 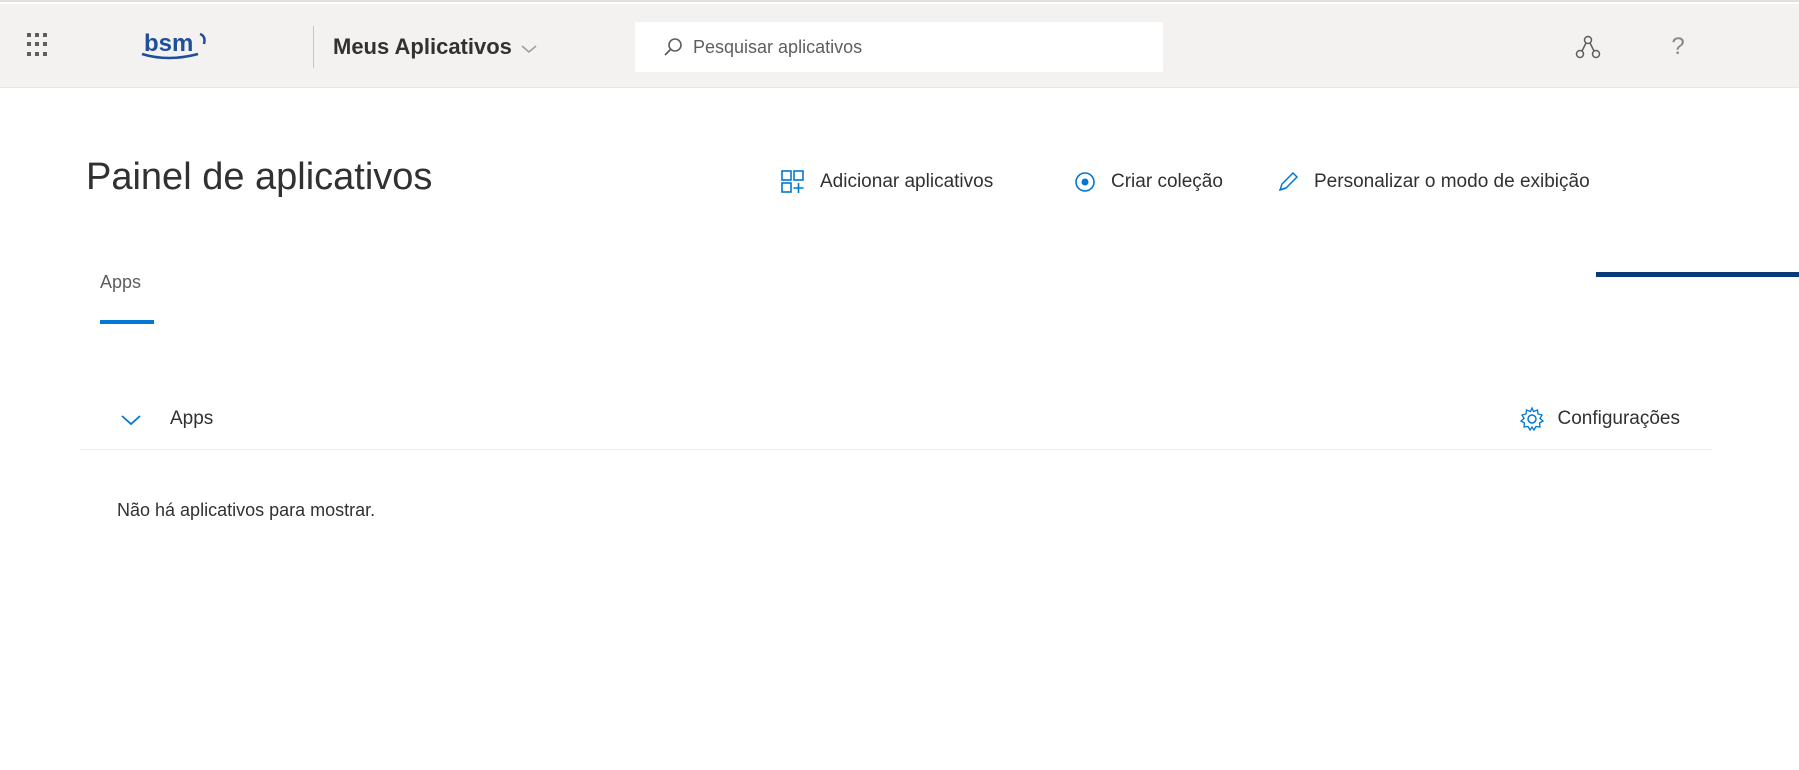 I want to click on bsm-logo: bsm, so click(x=173, y=45).